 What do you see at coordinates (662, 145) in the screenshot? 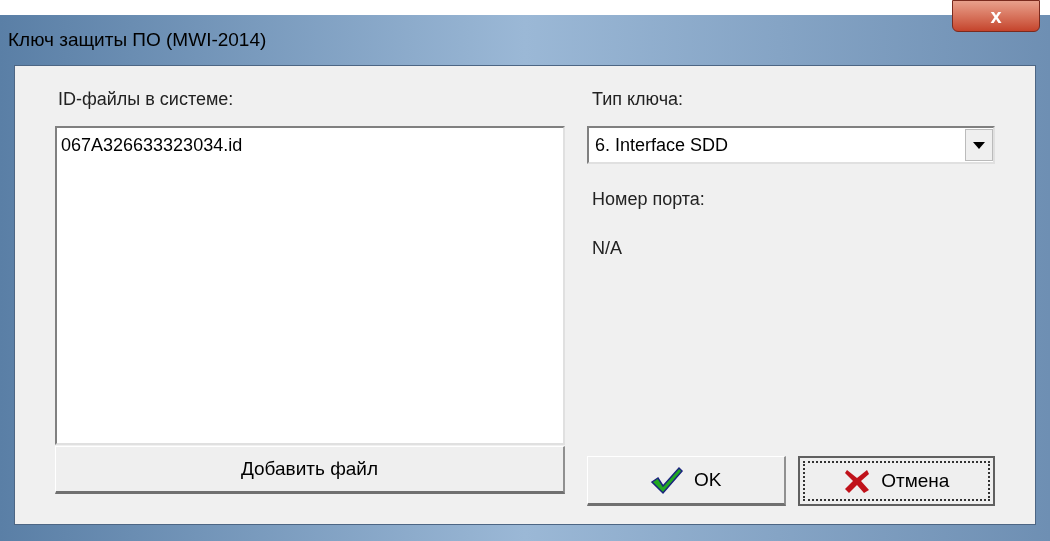
I see `dropdown-value: 6. Interface SDD` at bounding box center [662, 145].